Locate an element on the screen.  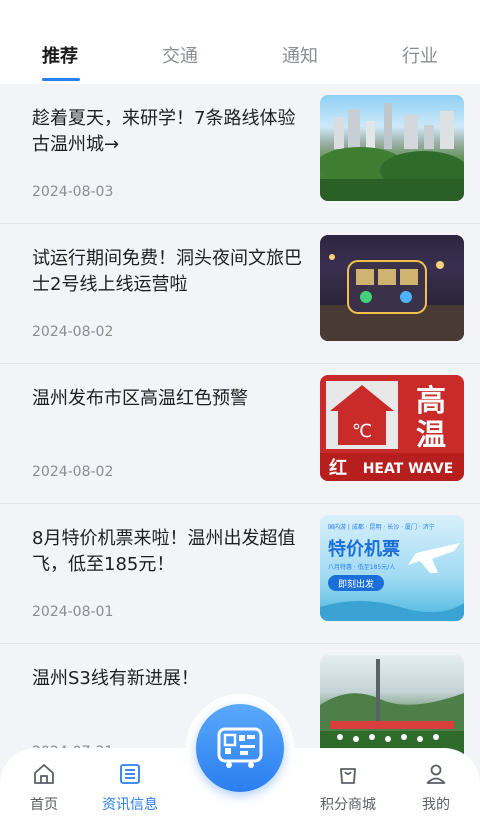
bus-qr-icon is located at coordinates (240, 747).